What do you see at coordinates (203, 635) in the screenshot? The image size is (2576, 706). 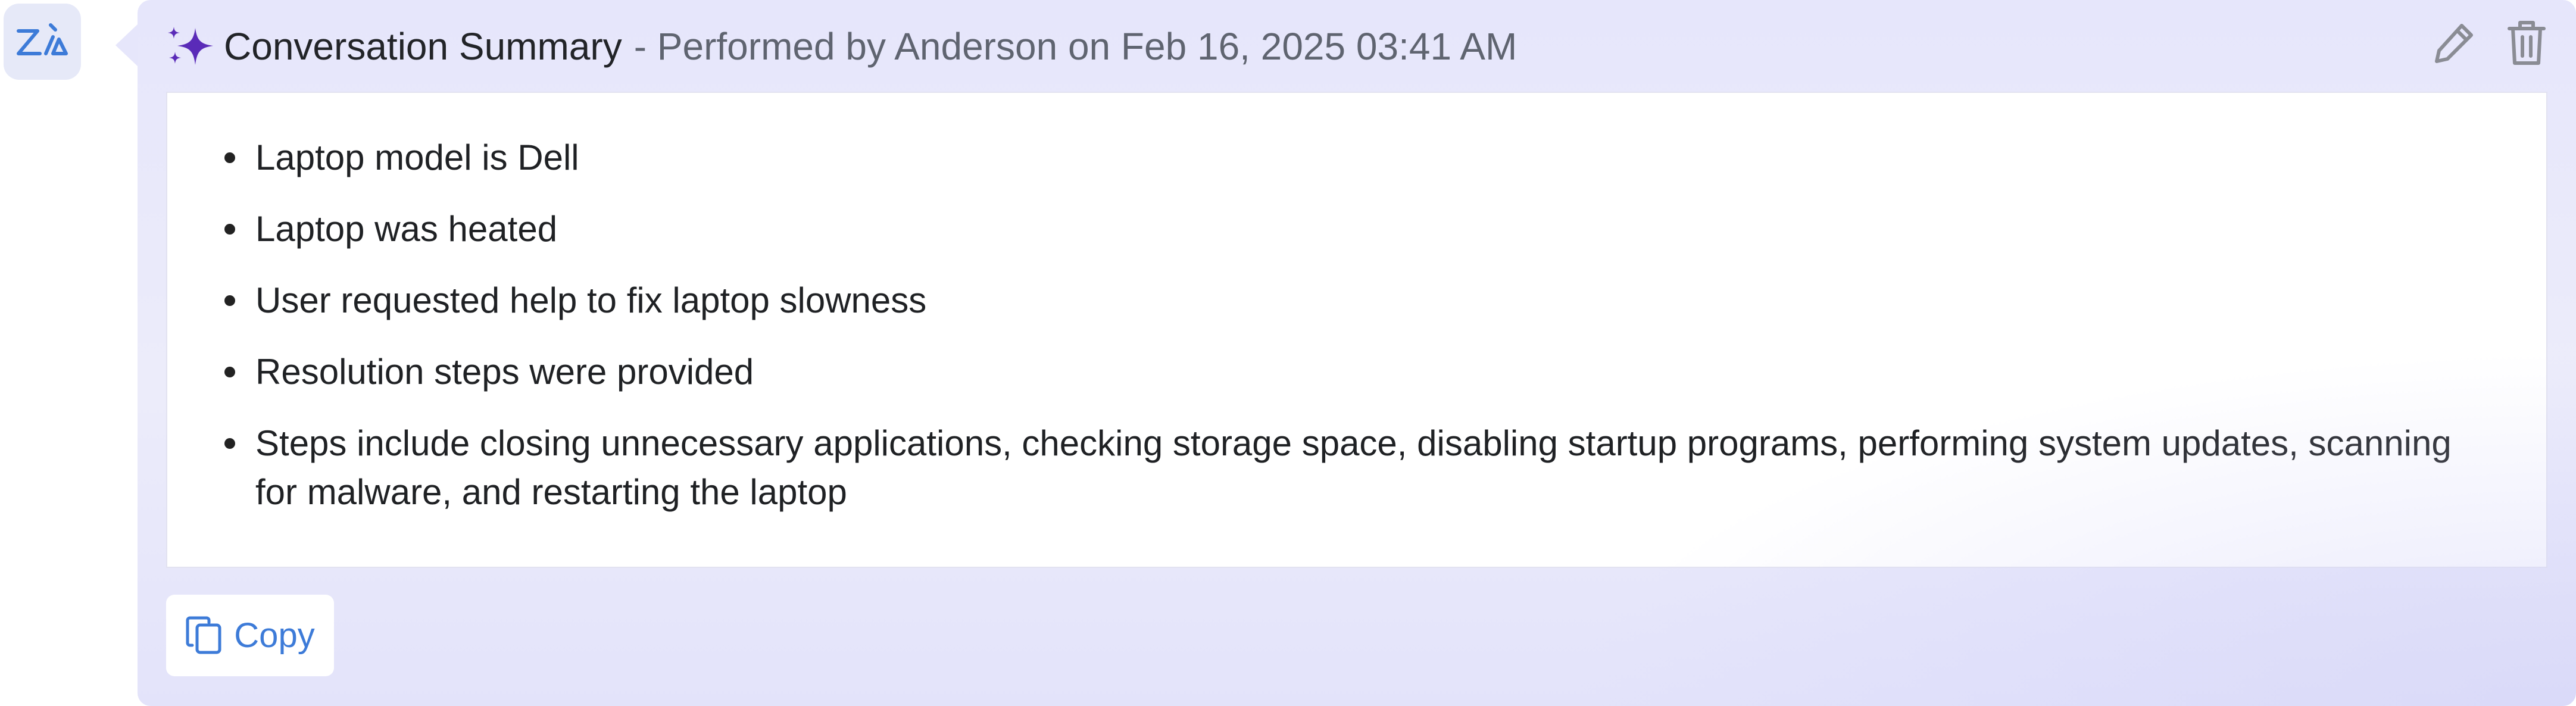 I see `copy-icon` at bounding box center [203, 635].